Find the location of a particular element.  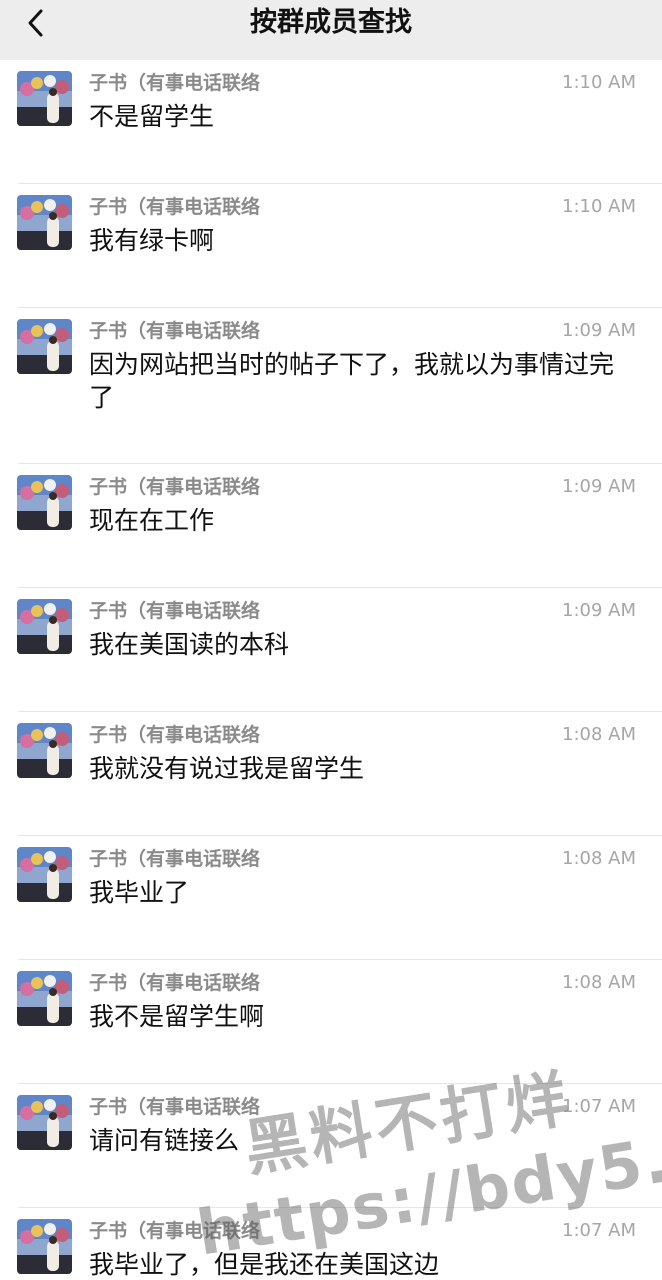

message-row: 子书（有事电话联络 1:09 AM 因为网站把当时的帖子下了，我就以为事情过完了 is located at coordinates (331, 386).